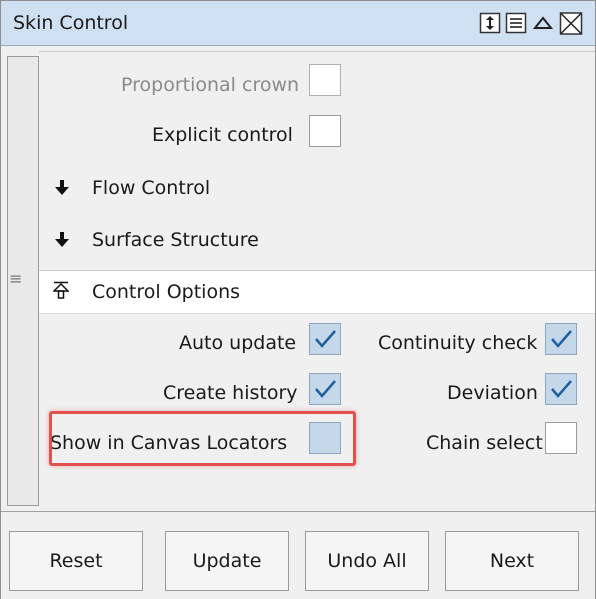  What do you see at coordinates (490, 23) in the screenshot?
I see `updown-arrows-icon` at bounding box center [490, 23].